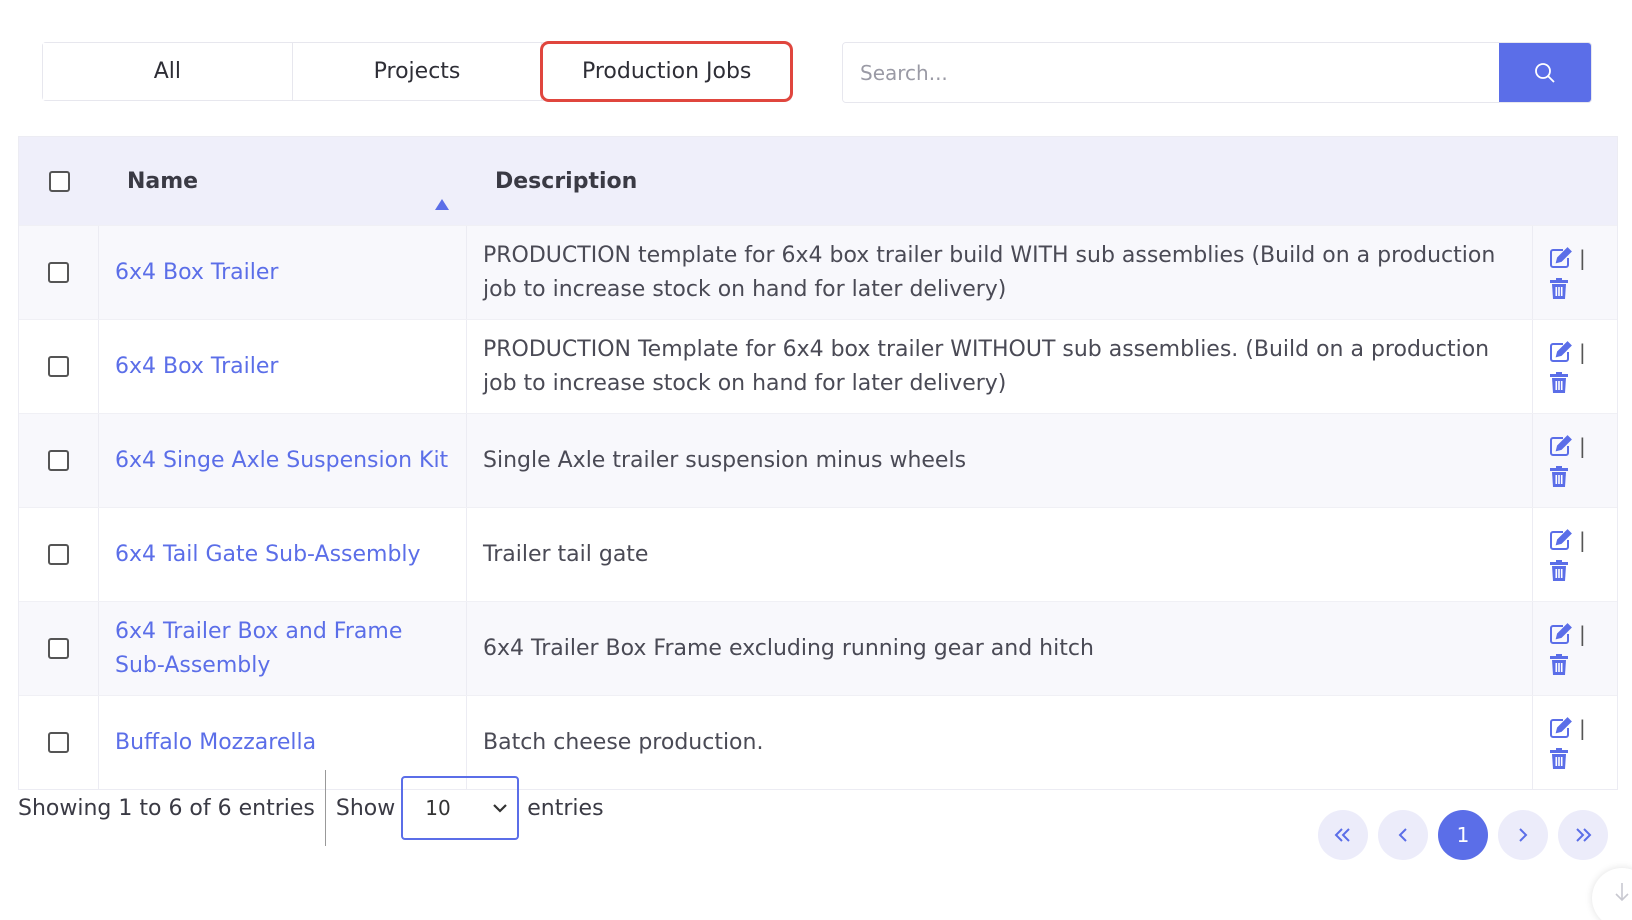 The height and width of the screenshot is (920, 1632). Describe the element at coordinates (1000, 742) in the screenshot. I see `row-description-cell: Batch cheese production.` at that location.